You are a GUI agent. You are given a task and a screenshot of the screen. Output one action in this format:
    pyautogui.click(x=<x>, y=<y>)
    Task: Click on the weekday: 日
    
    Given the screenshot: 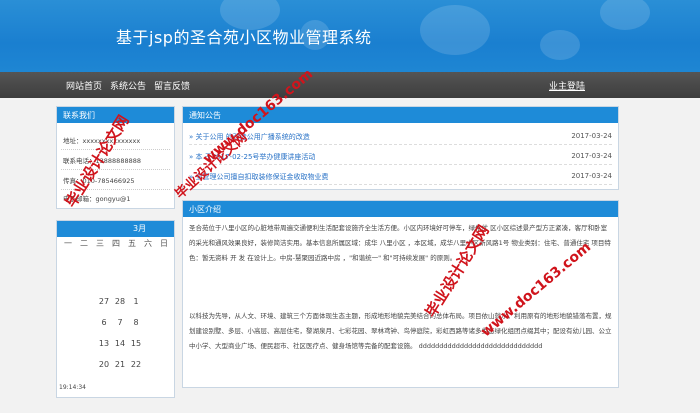 What is the action you would take?
    pyautogui.click(x=164, y=243)
    